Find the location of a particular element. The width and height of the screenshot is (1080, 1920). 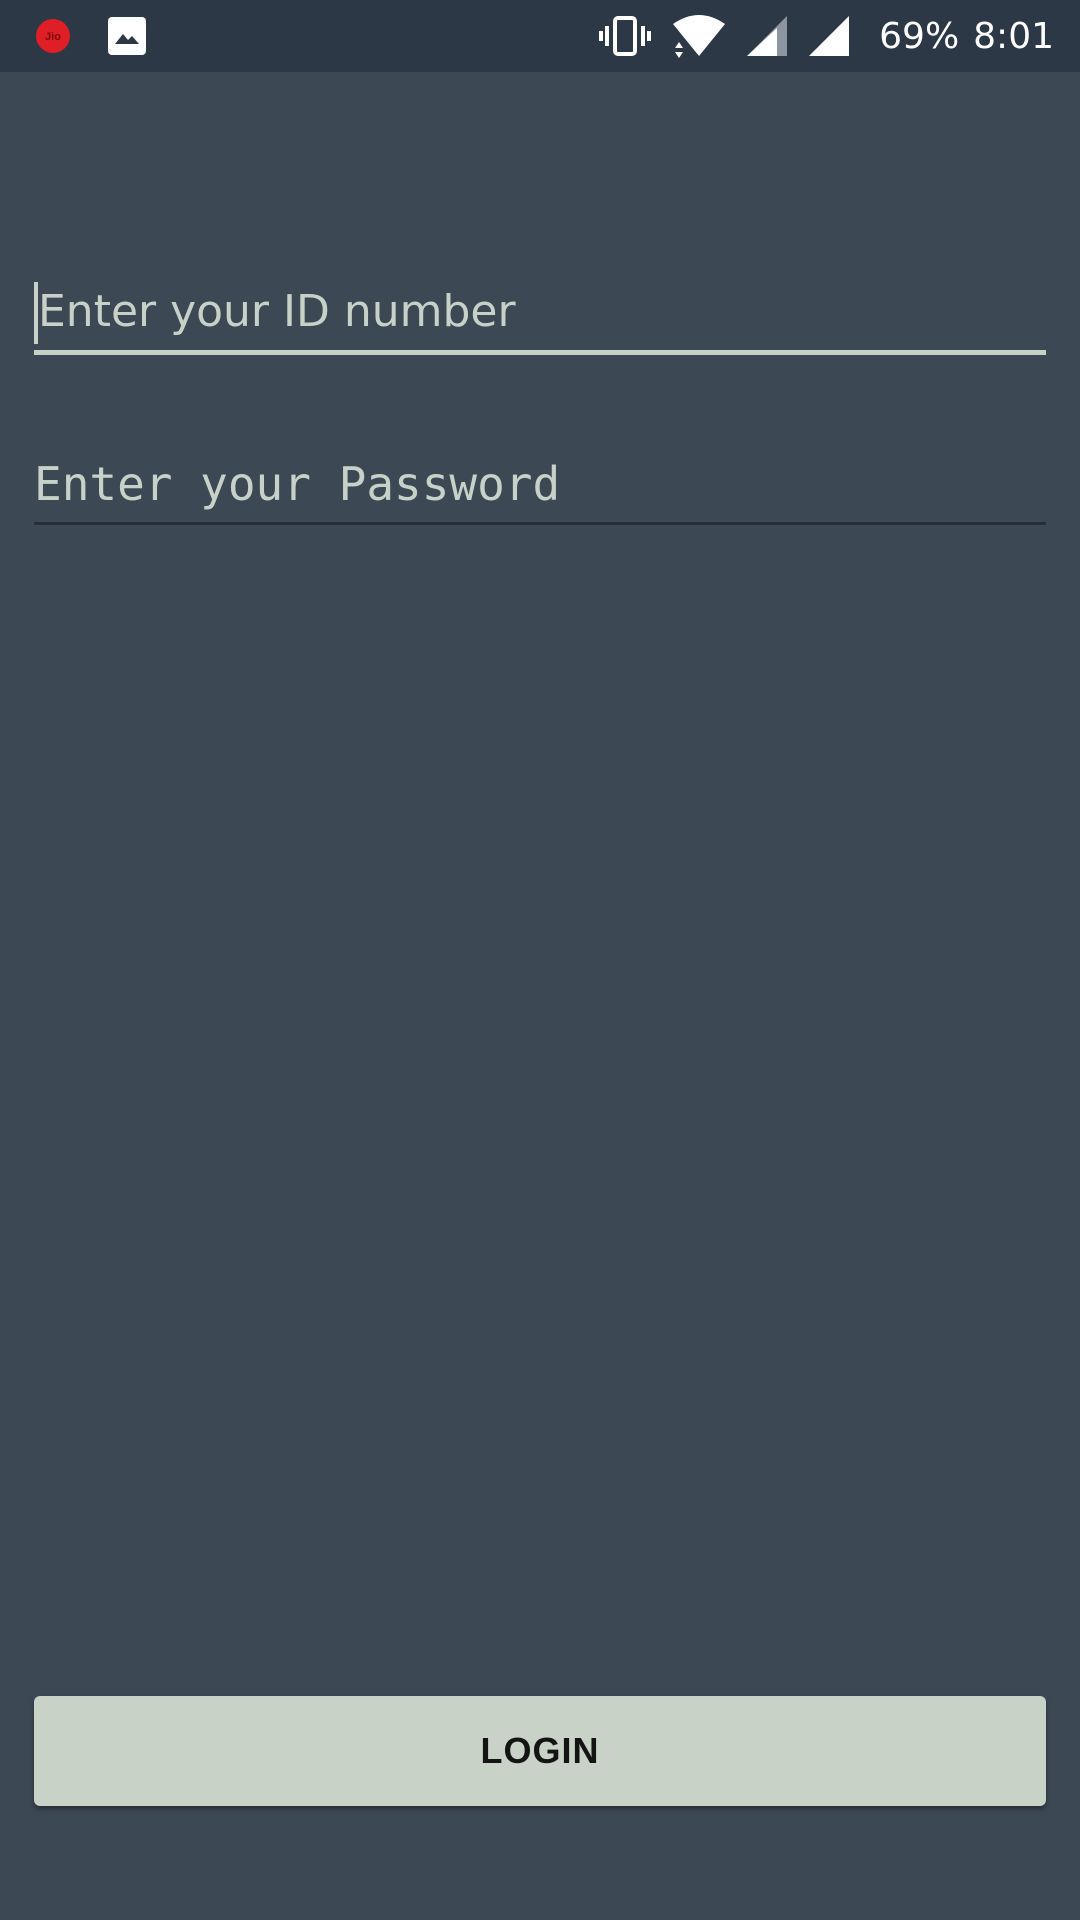

id-number-field: Enter your ID number is located at coordinates (540, 317).